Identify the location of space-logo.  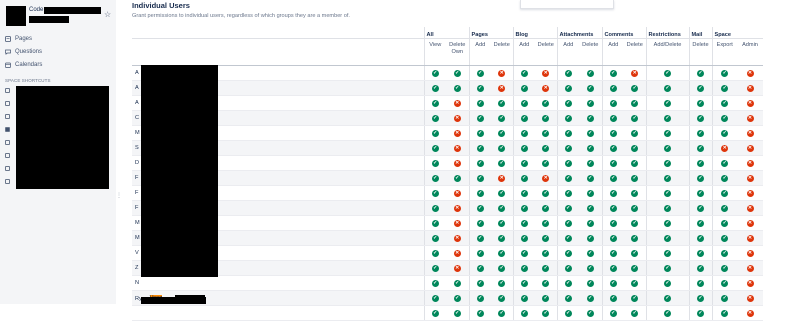
(16, 16).